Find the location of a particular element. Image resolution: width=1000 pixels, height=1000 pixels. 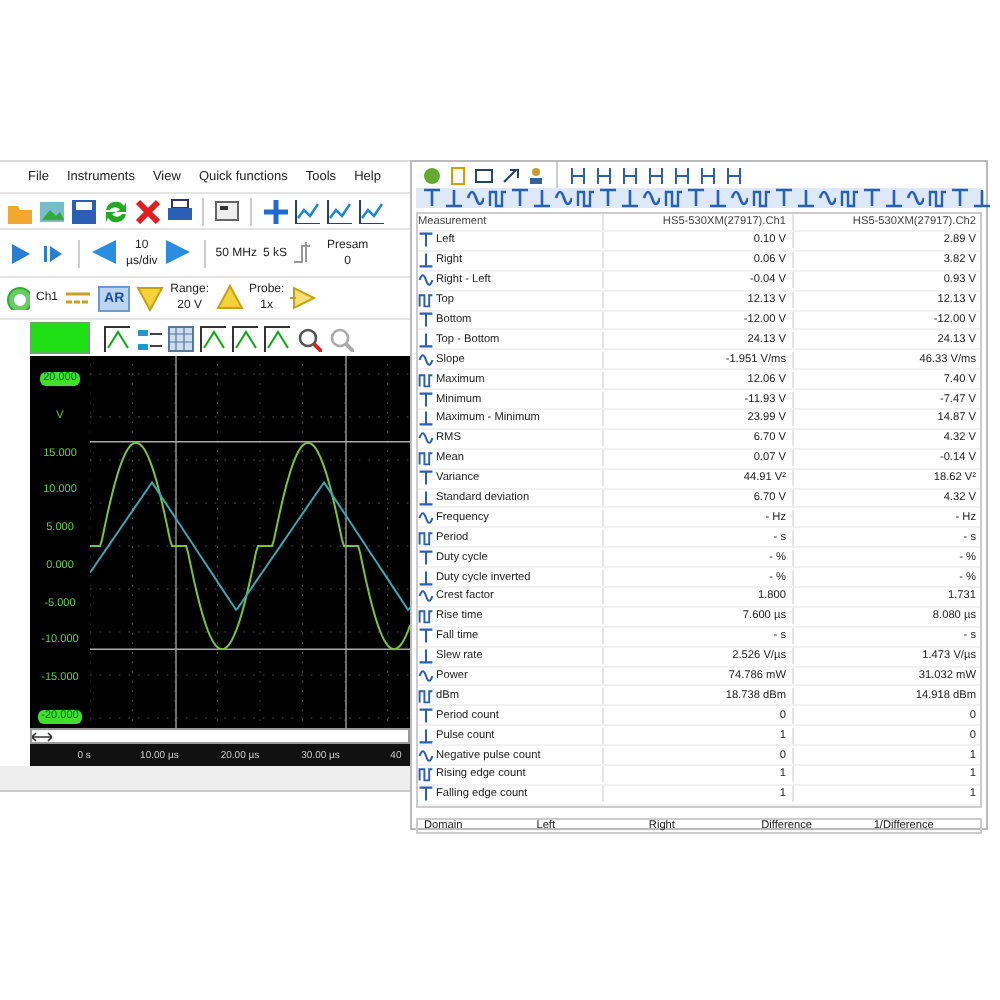

save-icon is located at coordinates (83, 211).